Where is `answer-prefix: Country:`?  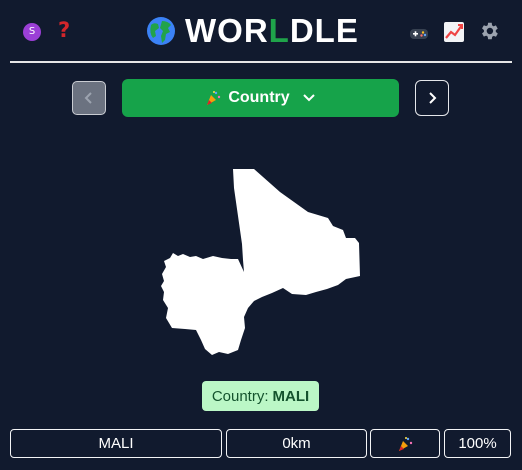 answer-prefix: Country: is located at coordinates (240, 396).